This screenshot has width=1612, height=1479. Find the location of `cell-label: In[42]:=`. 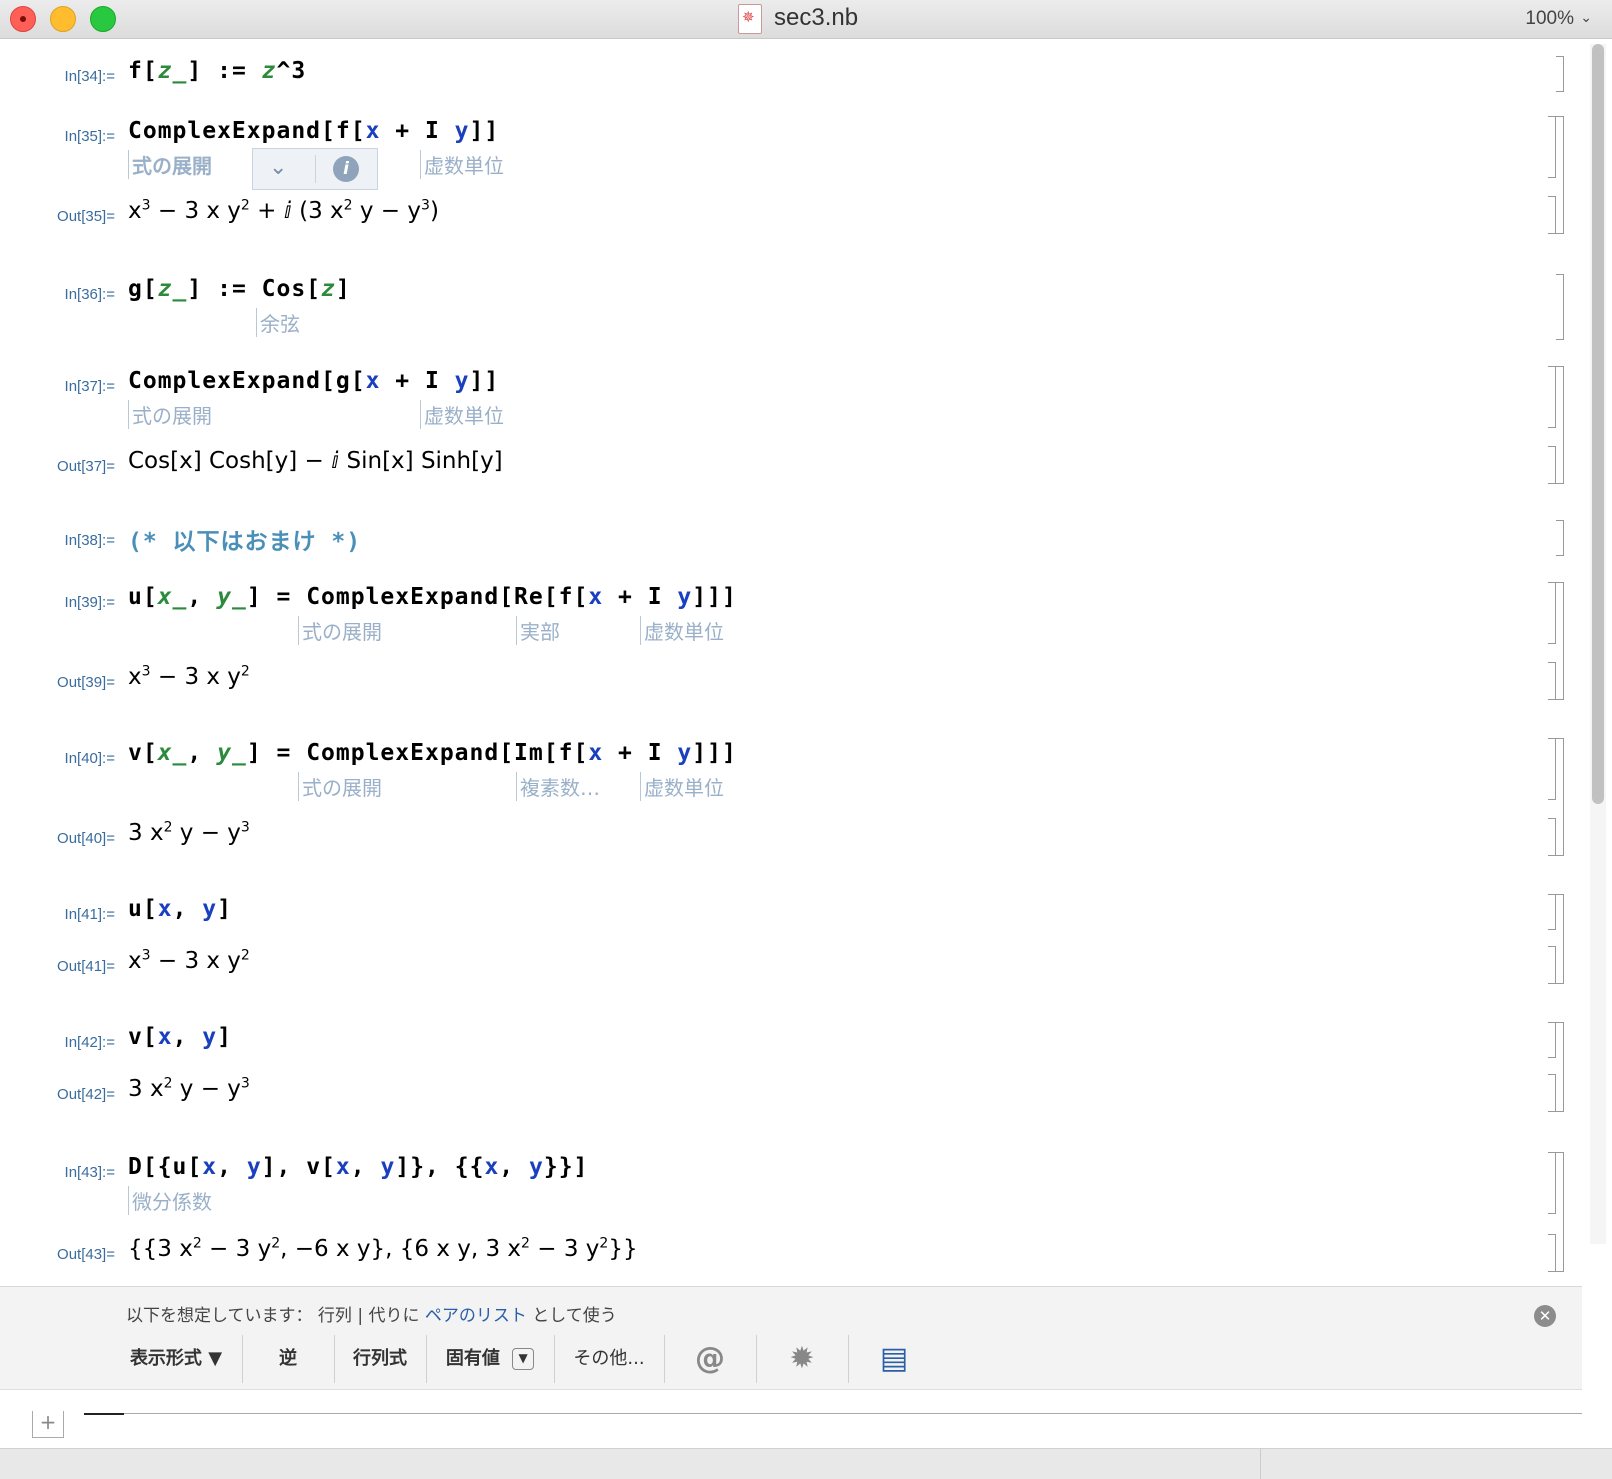

cell-label: In[42]:= is located at coordinates (89, 1042).